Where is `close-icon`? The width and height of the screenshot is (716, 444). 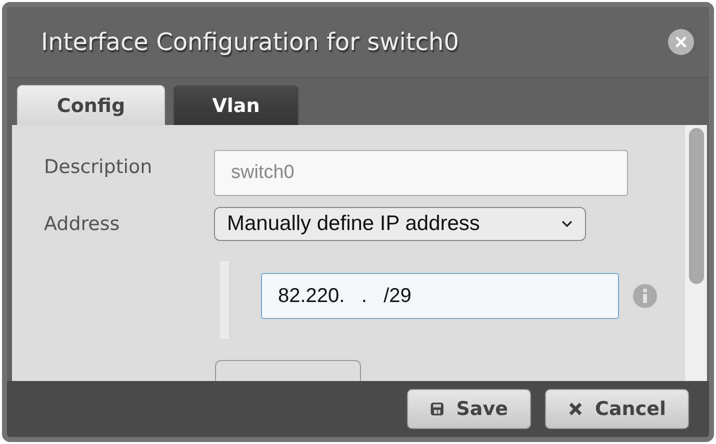
close-icon is located at coordinates (681, 42).